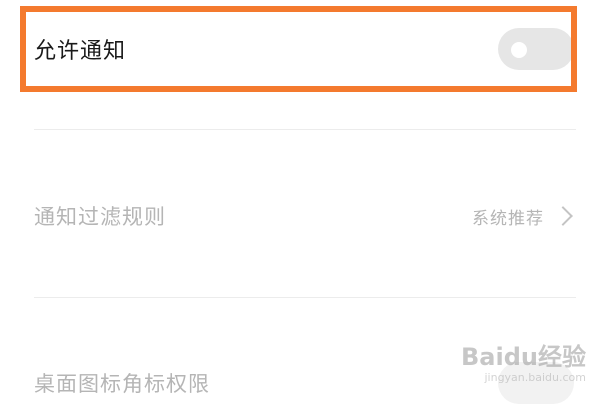 The image size is (606, 406). What do you see at coordinates (100, 217) in the screenshot?
I see `notification-filter-label: 通知过滤规则` at bounding box center [100, 217].